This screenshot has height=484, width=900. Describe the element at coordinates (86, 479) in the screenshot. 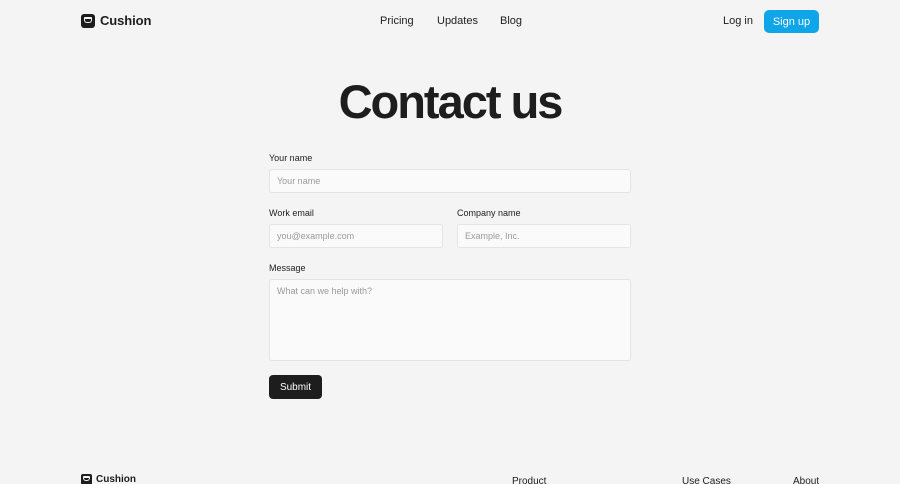

I see `cushion-logo-icon` at that location.